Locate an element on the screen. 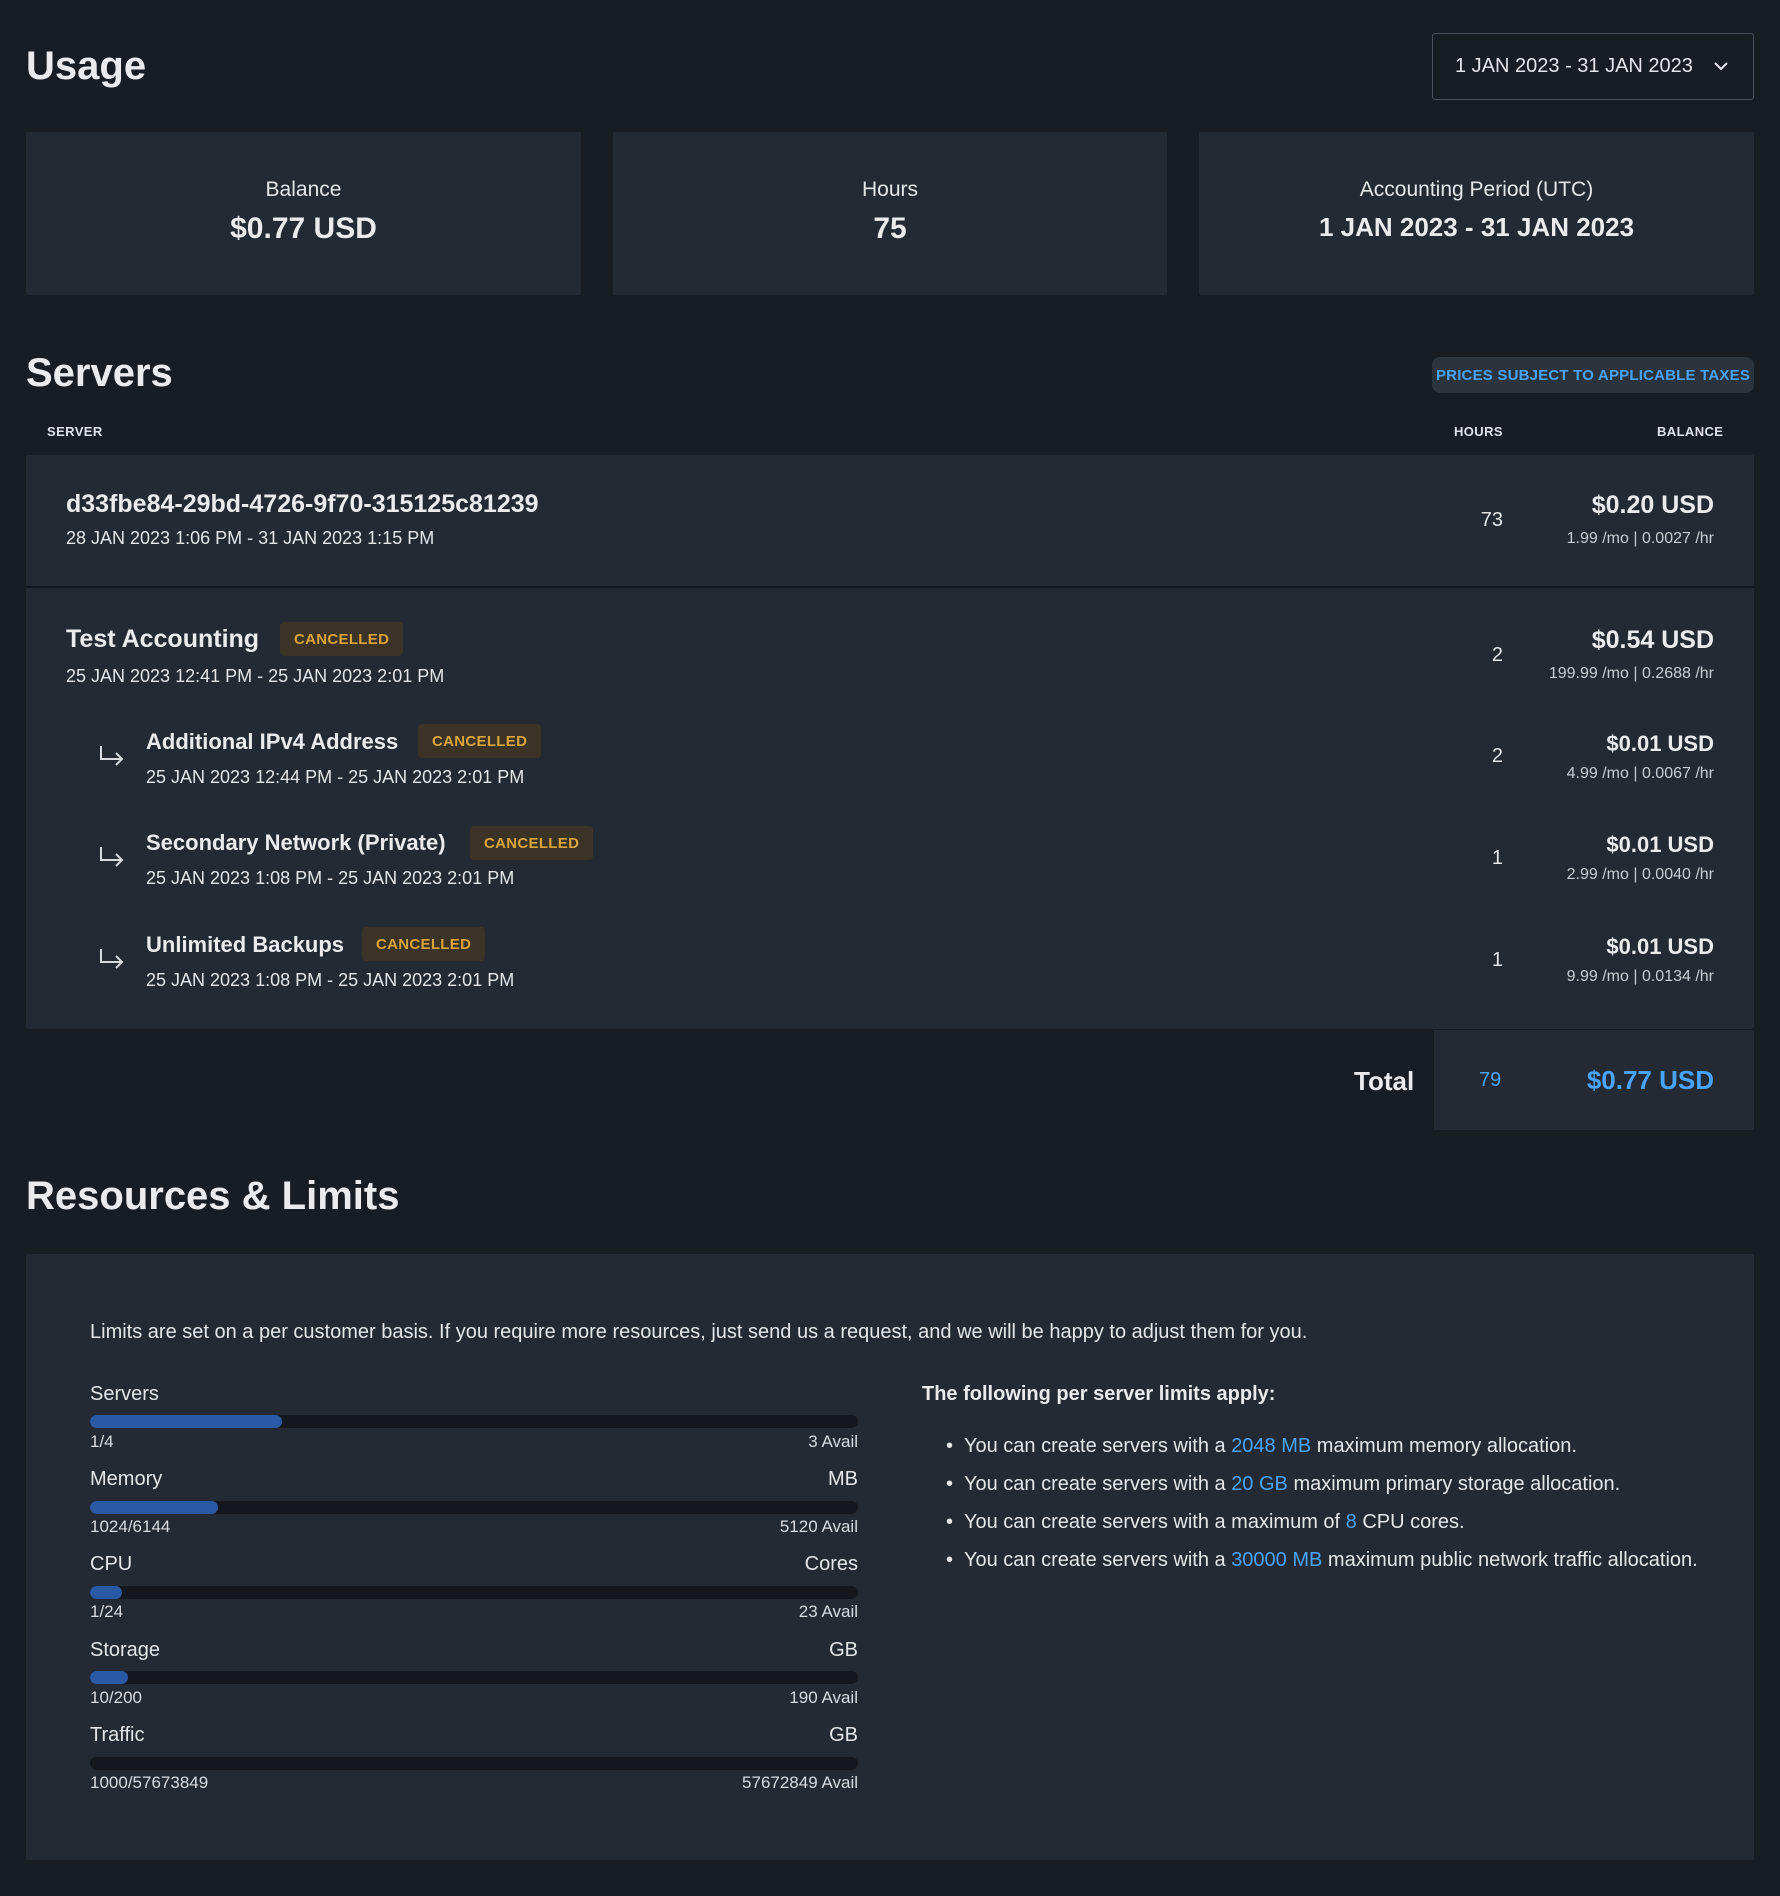 This screenshot has height=1896, width=1780. server-rate: 199.99 /mo | 0.2688 /hr is located at coordinates (1631, 673).